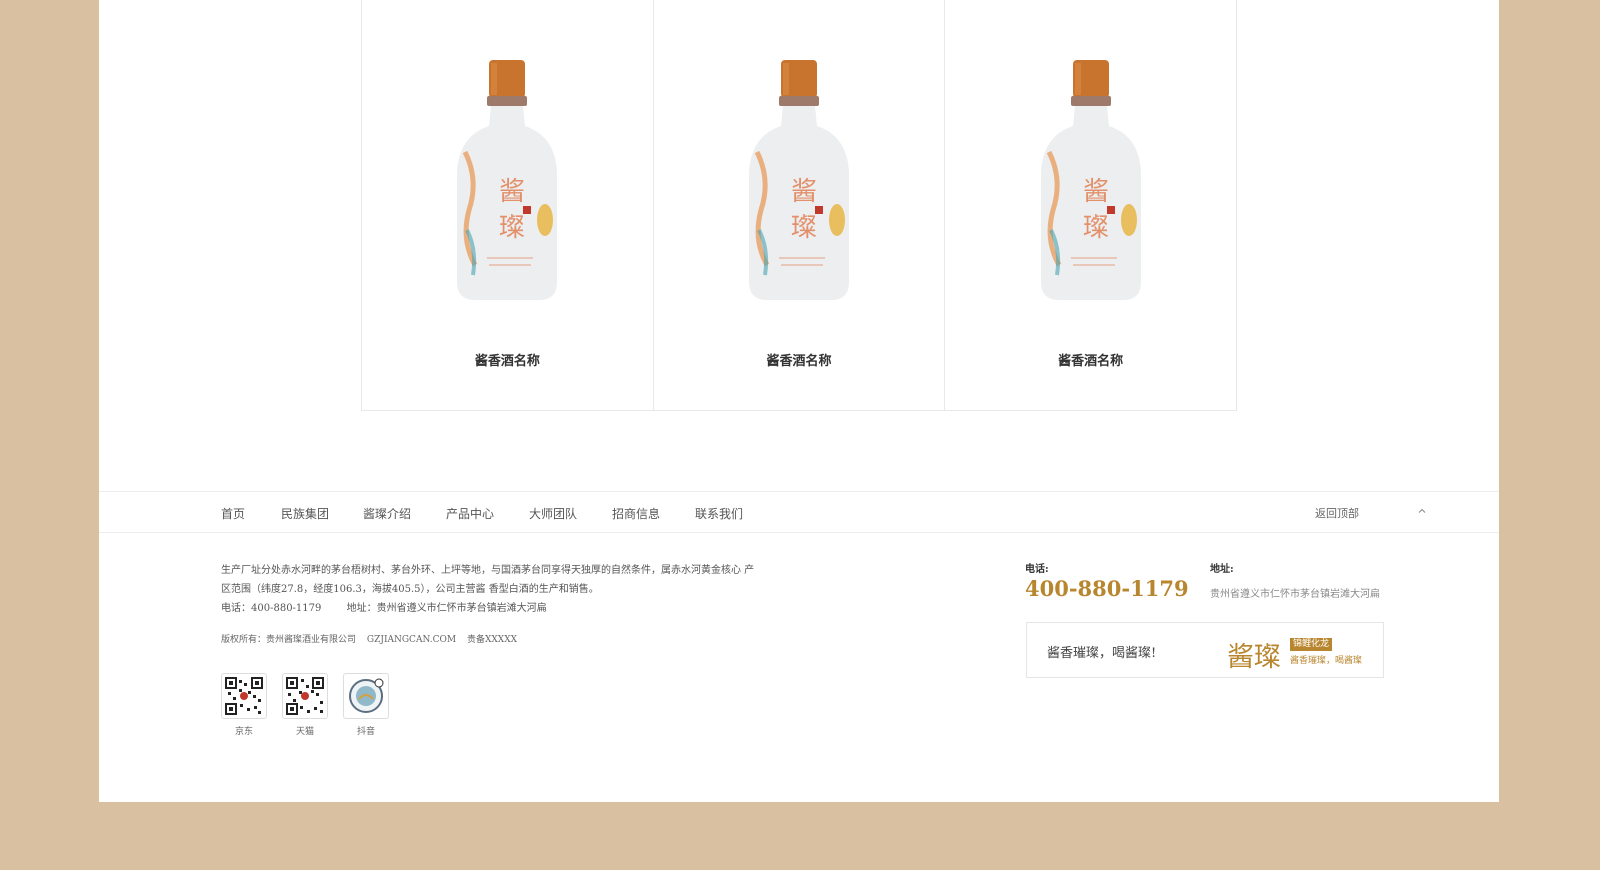 Image resolution: width=1600 pixels, height=870 pixels. What do you see at coordinates (304, 732) in the screenshot?
I see `qr-label: 天猫` at bounding box center [304, 732].